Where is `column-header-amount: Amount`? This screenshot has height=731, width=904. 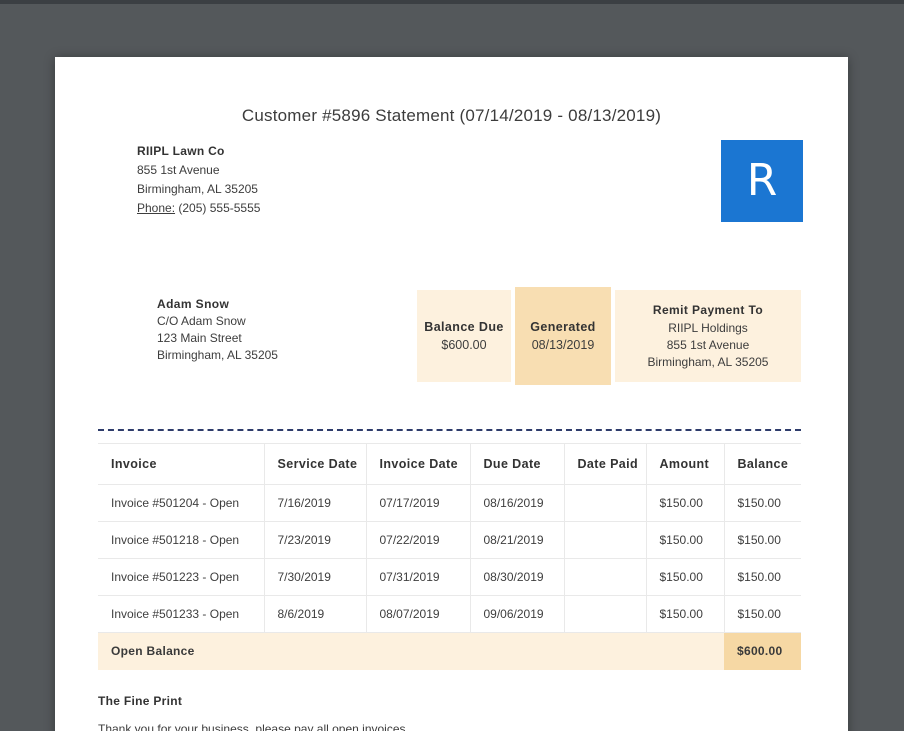
column-header-amount: Amount is located at coordinates (684, 464).